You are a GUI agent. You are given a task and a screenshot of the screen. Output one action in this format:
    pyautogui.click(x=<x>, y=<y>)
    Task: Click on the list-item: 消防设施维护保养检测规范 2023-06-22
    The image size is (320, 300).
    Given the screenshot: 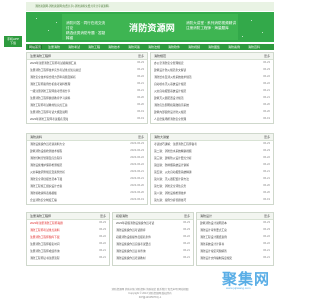 What is the action you would take?
    pyautogui.click(x=87, y=165)
    